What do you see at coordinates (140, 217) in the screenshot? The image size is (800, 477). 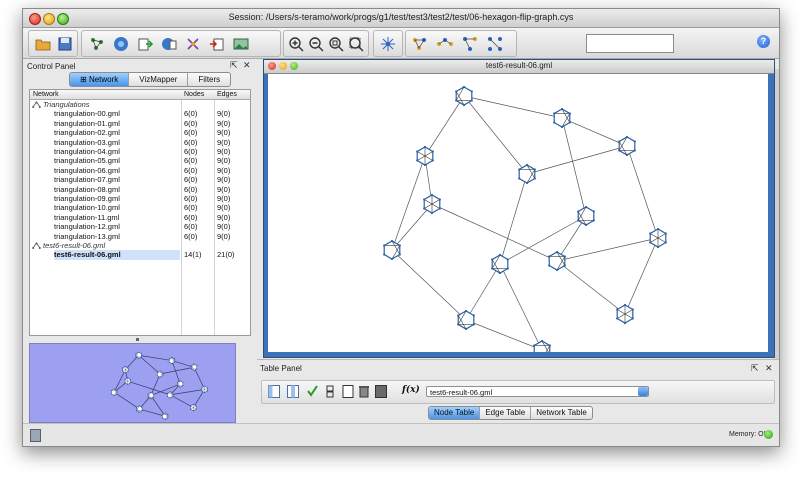 I see `network-list-item: triangulation-11.gml 6(0) 9(0)` at bounding box center [140, 217].